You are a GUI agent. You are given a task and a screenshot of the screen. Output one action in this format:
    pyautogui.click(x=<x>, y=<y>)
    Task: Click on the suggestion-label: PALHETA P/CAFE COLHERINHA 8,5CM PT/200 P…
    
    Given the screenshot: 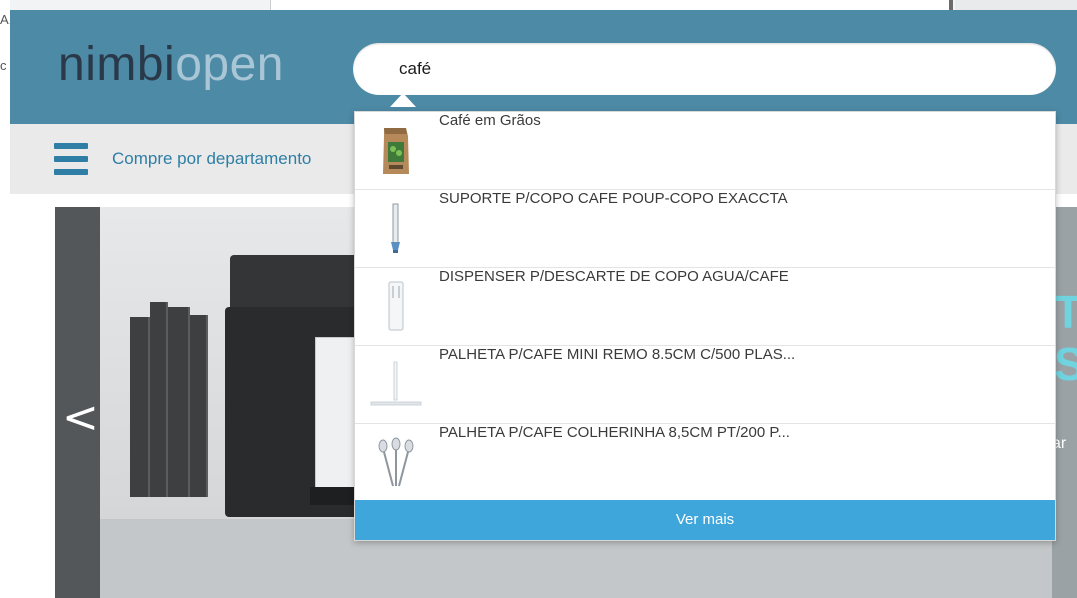 What is the action you would take?
    pyautogui.click(x=614, y=432)
    